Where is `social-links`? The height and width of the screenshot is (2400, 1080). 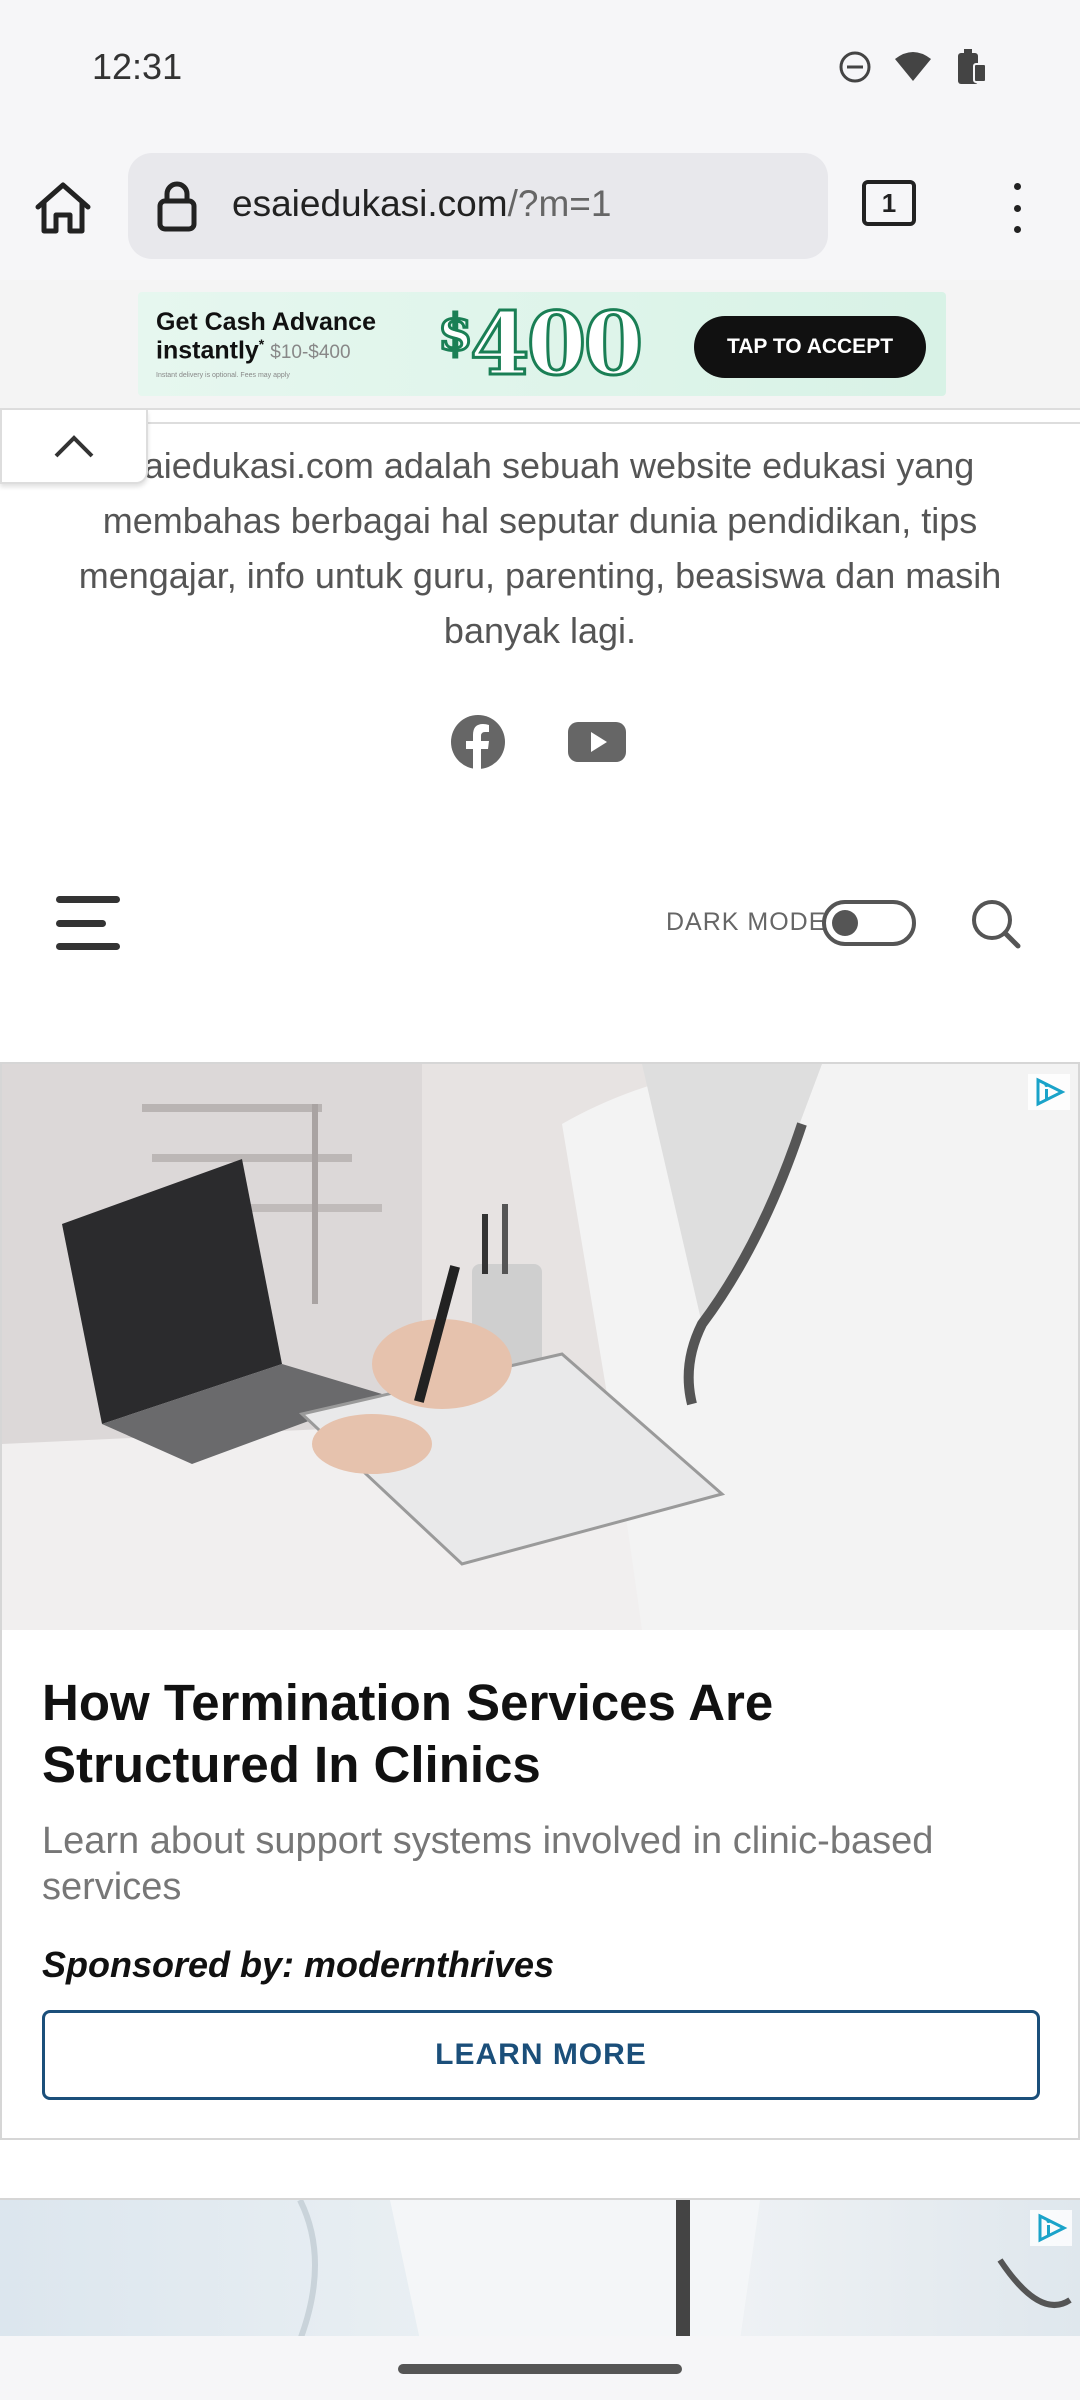
social-links is located at coordinates (538, 742).